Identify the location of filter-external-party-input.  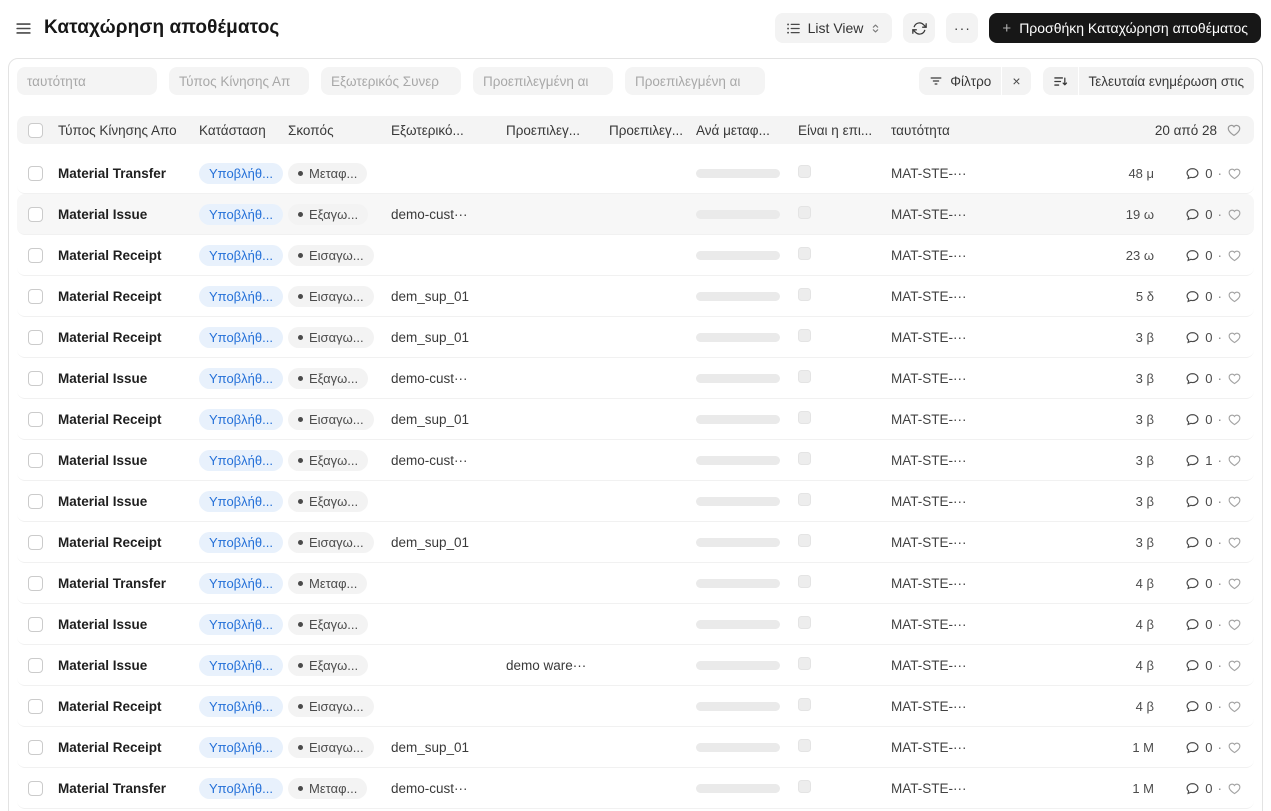
(391, 81).